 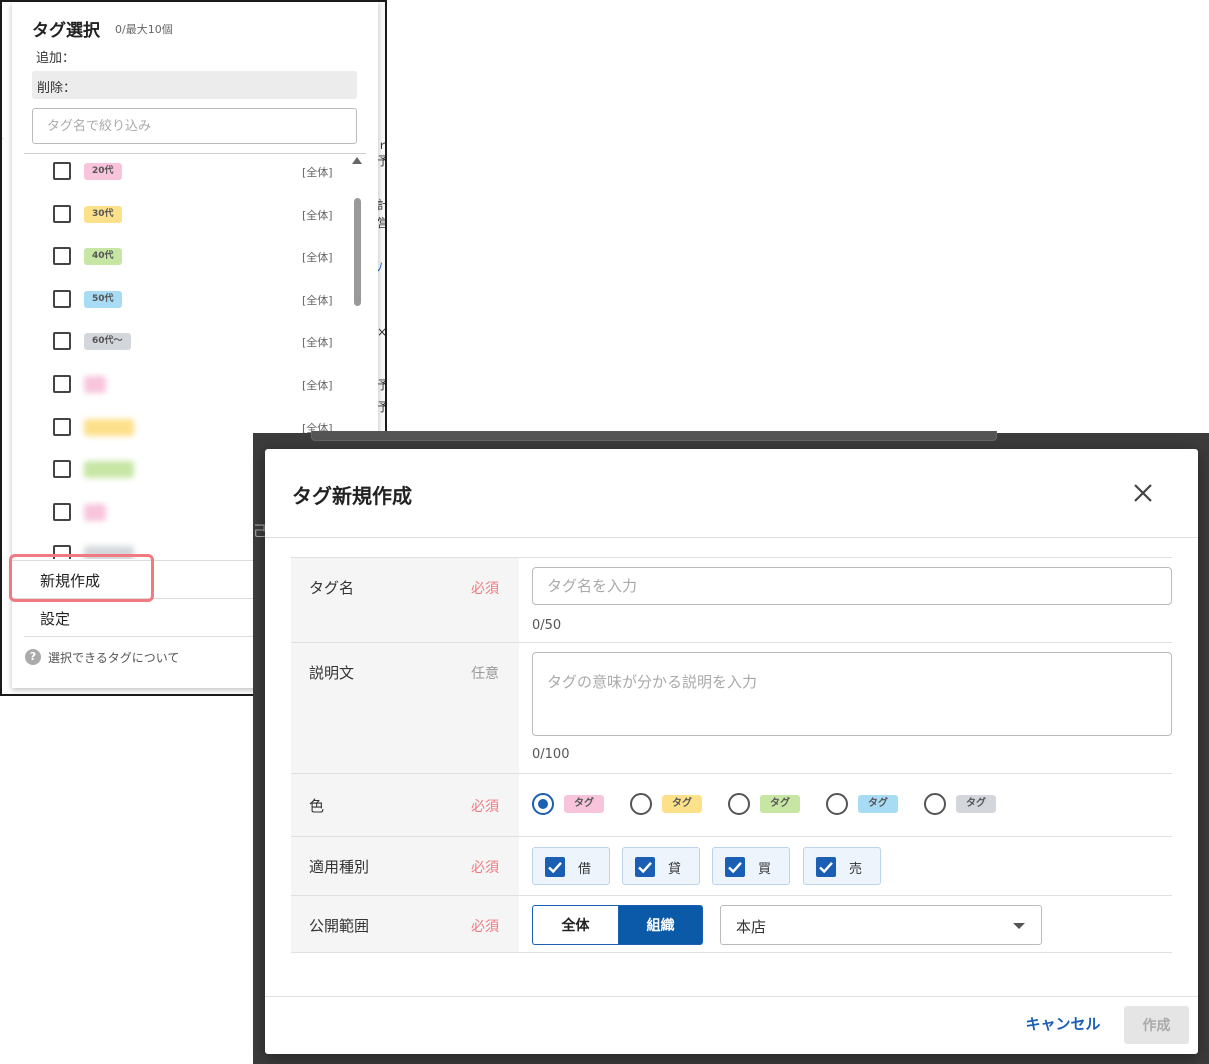 What do you see at coordinates (1156, 1025) in the screenshot?
I see `create-button: 作成` at bounding box center [1156, 1025].